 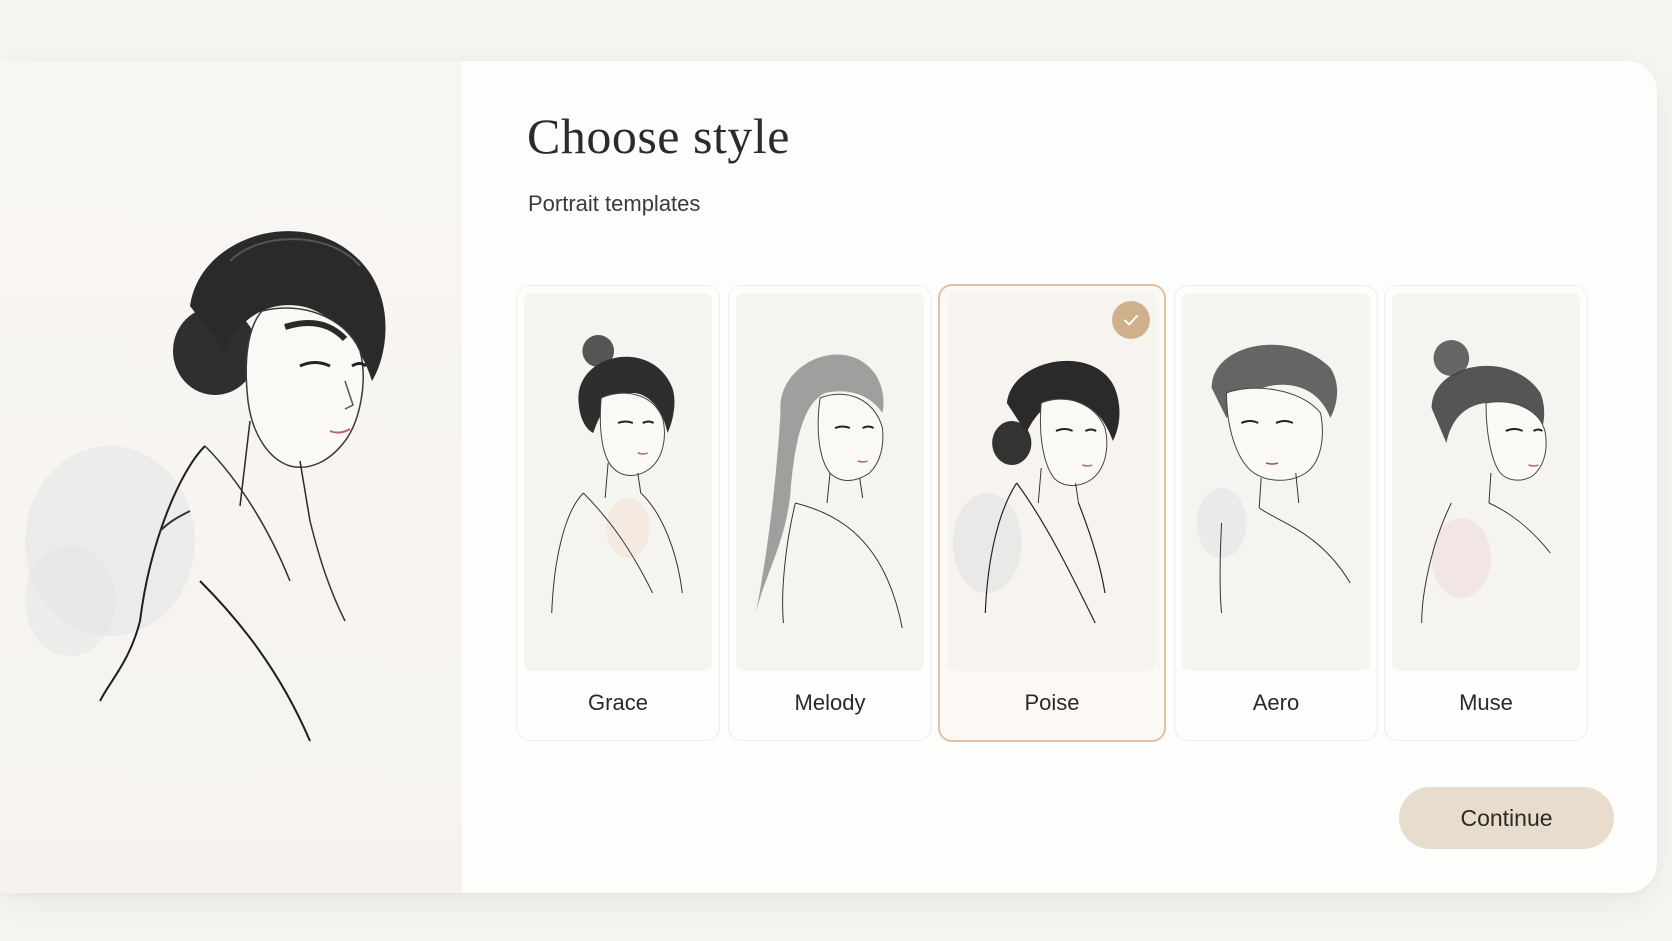 What do you see at coordinates (1276, 702) in the screenshot?
I see `template-name: Aero` at bounding box center [1276, 702].